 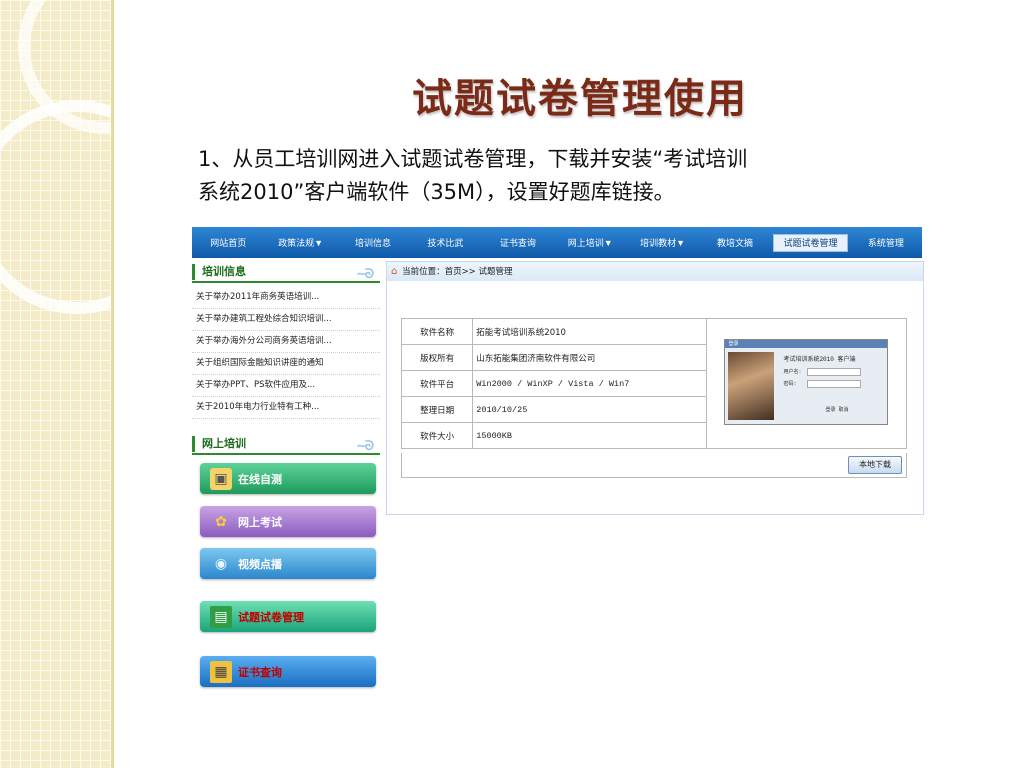 I want to click on home-icon: ⌂, so click(x=394, y=271).